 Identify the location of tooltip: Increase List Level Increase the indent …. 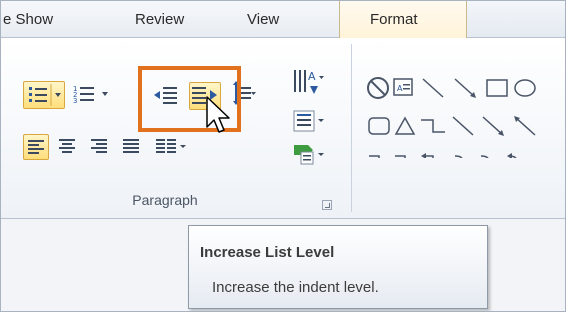
(338, 267).